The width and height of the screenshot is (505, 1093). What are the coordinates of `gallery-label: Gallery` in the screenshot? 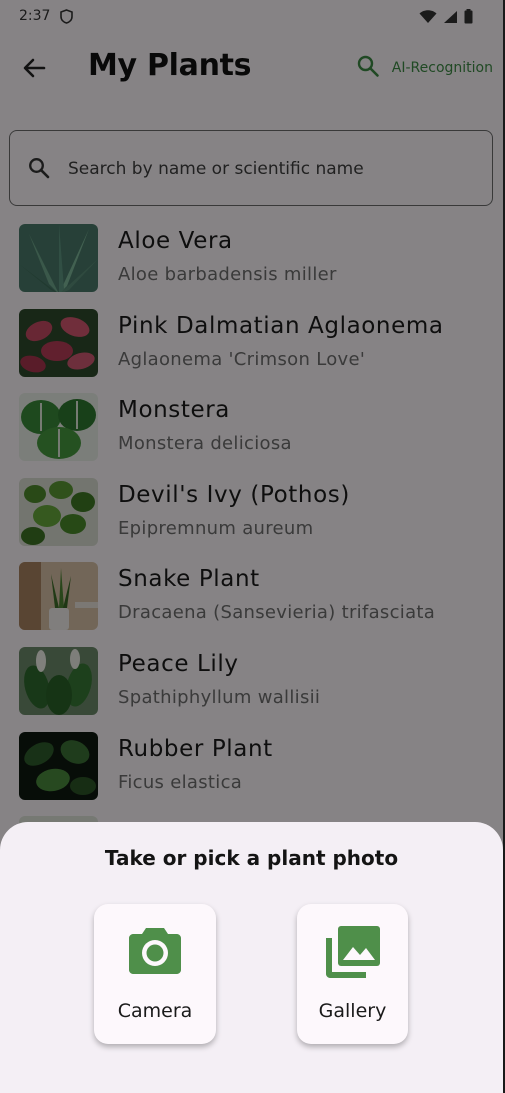 It's located at (352, 1011).